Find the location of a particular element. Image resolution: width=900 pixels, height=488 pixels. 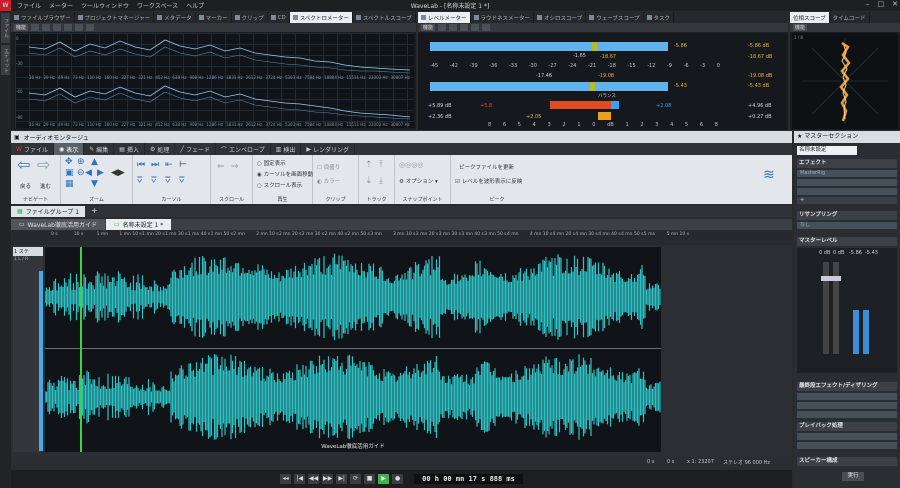

play-icon: ▶ is located at coordinates (384, 479).